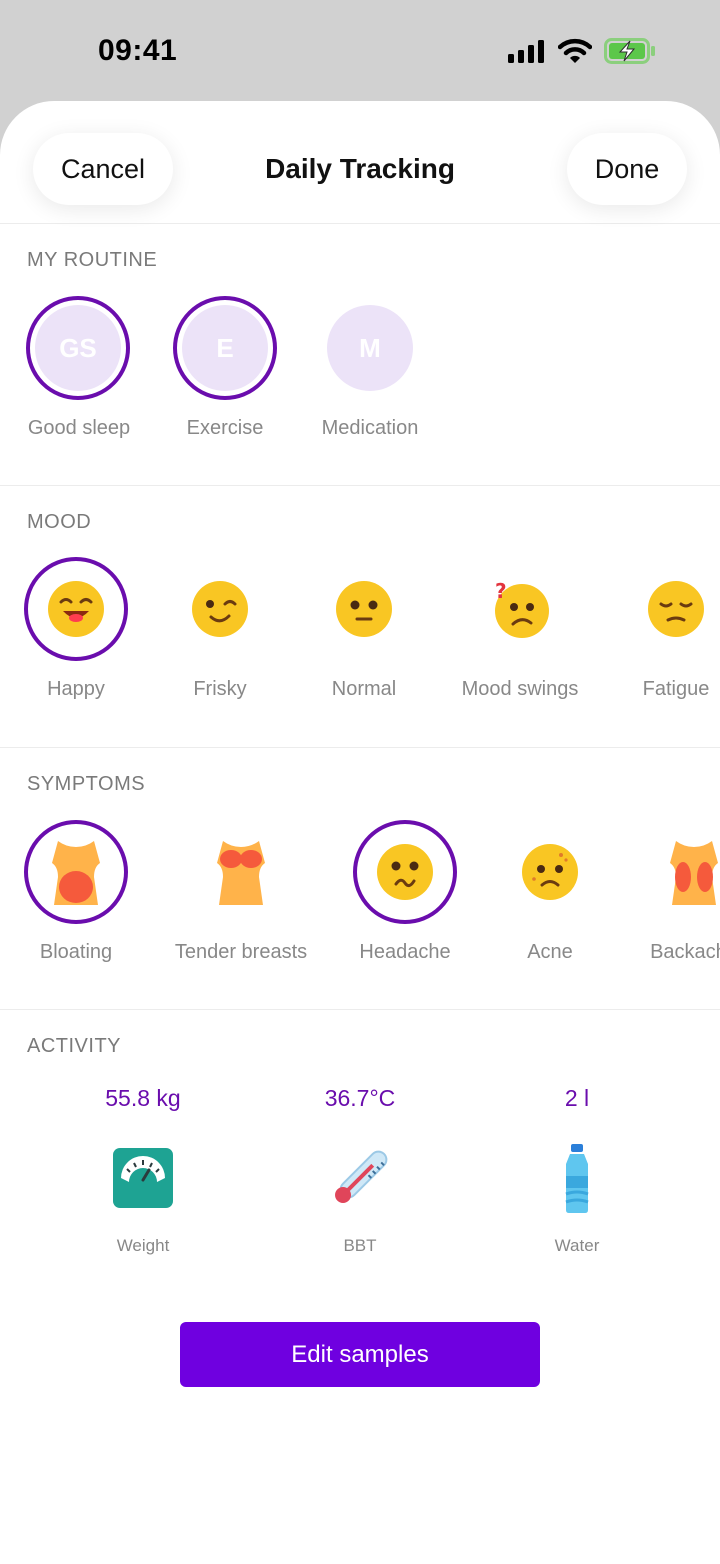 This screenshot has width=720, height=1564. Describe the element at coordinates (577, 1098) in the screenshot. I see `activity-value: 2 l` at that location.